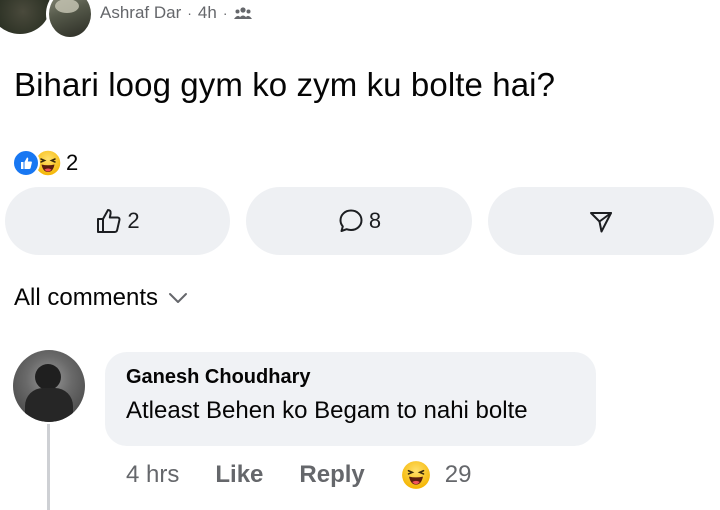 This screenshot has height=510, width=720. What do you see at coordinates (285, 84) in the screenshot?
I see `post-text: Bihari loog gym ko zym ku bolte hai?` at bounding box center [285, 84].